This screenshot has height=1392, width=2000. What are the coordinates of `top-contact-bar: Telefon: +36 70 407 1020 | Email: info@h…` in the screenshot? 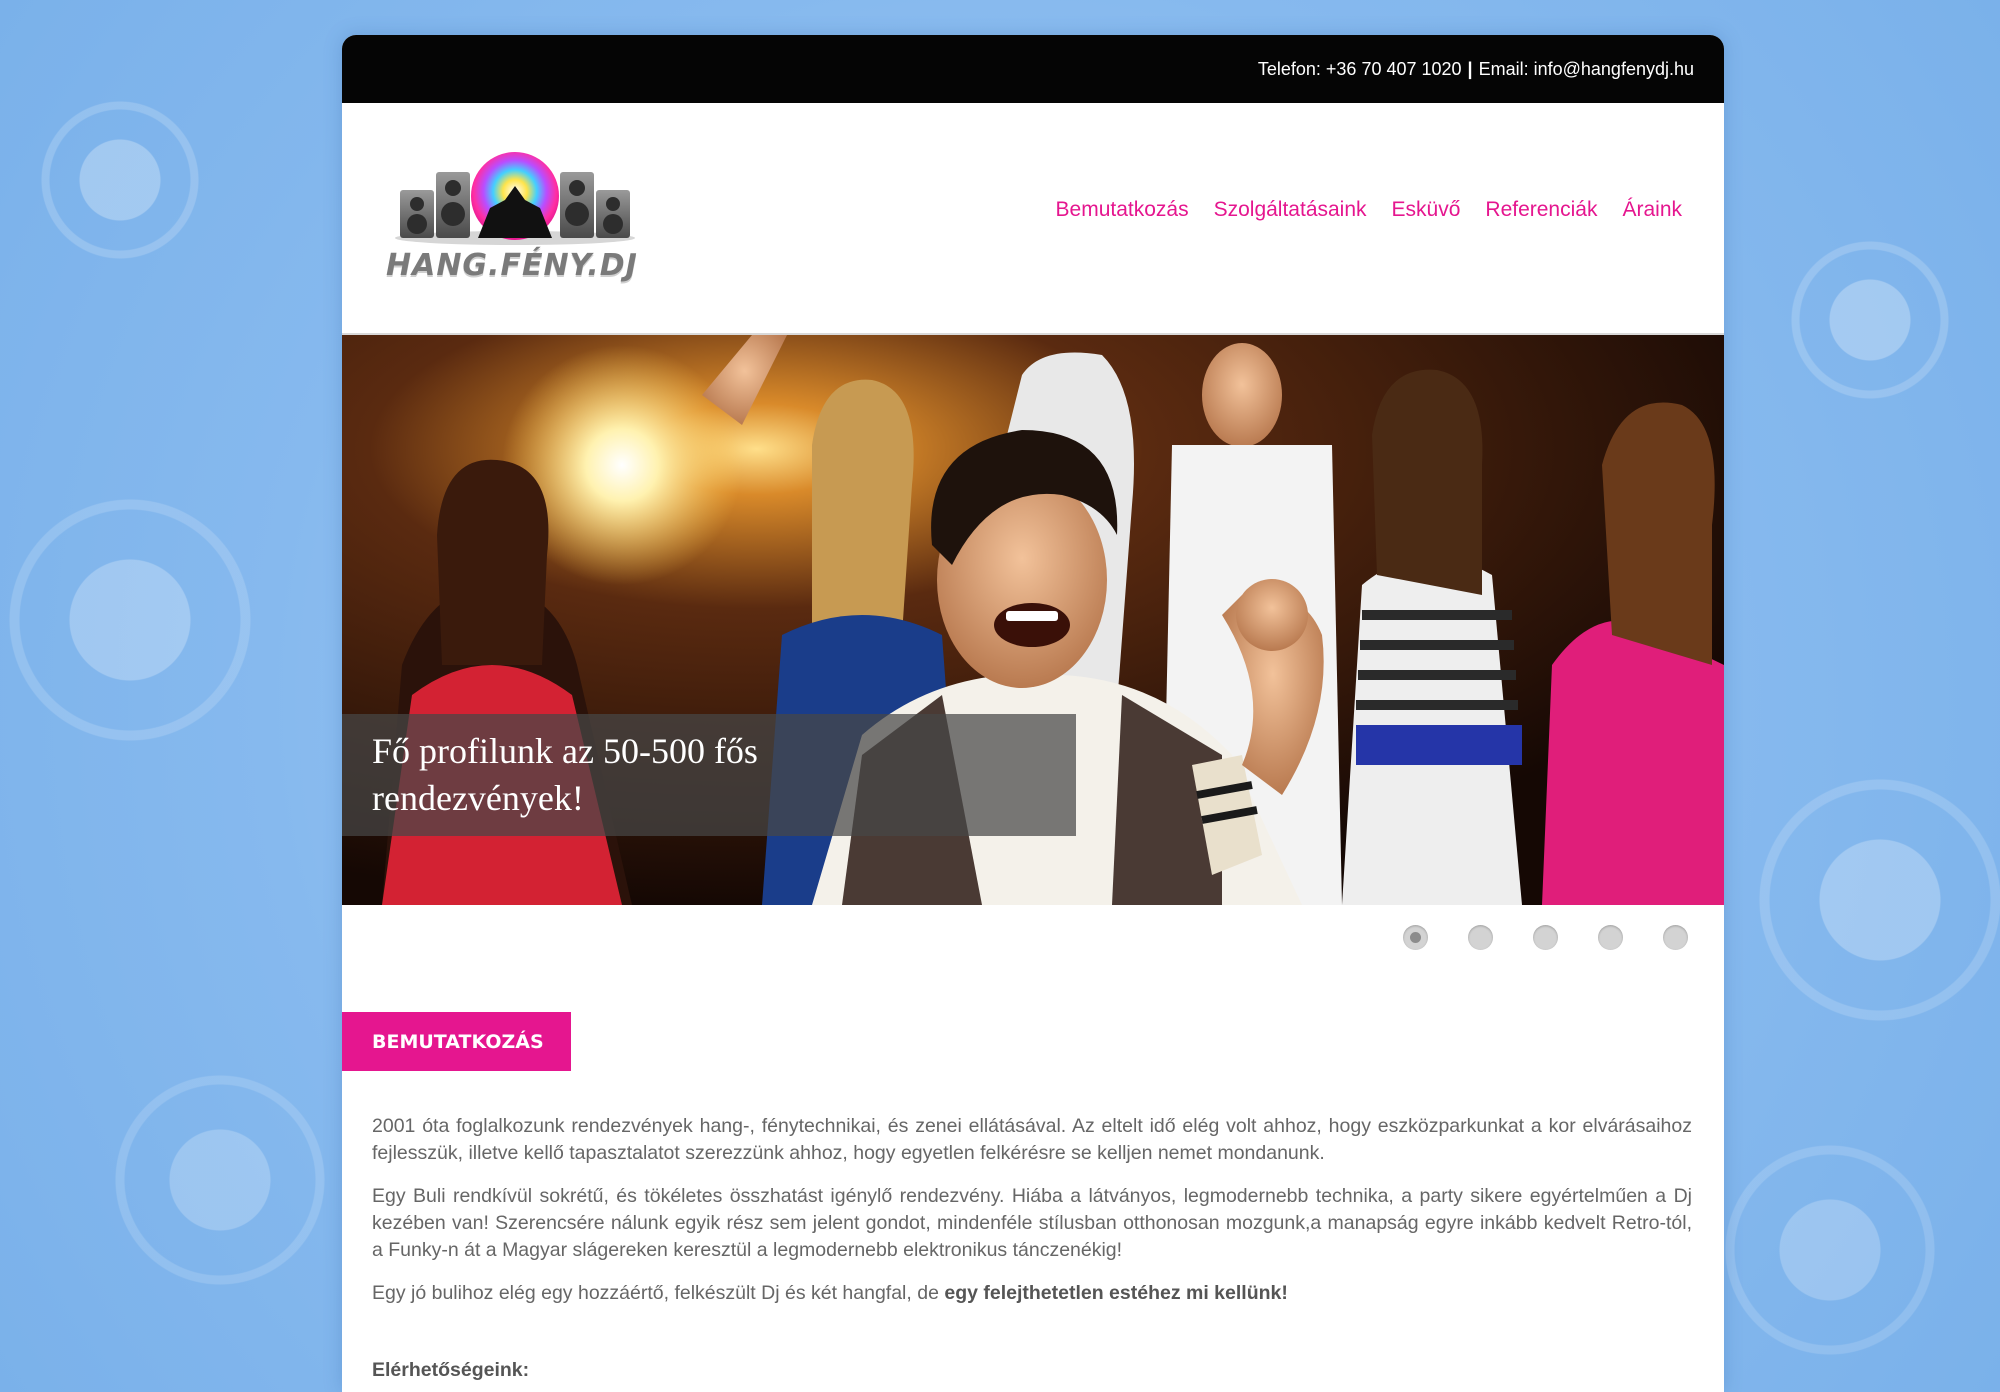 It's located at (1033, 69).